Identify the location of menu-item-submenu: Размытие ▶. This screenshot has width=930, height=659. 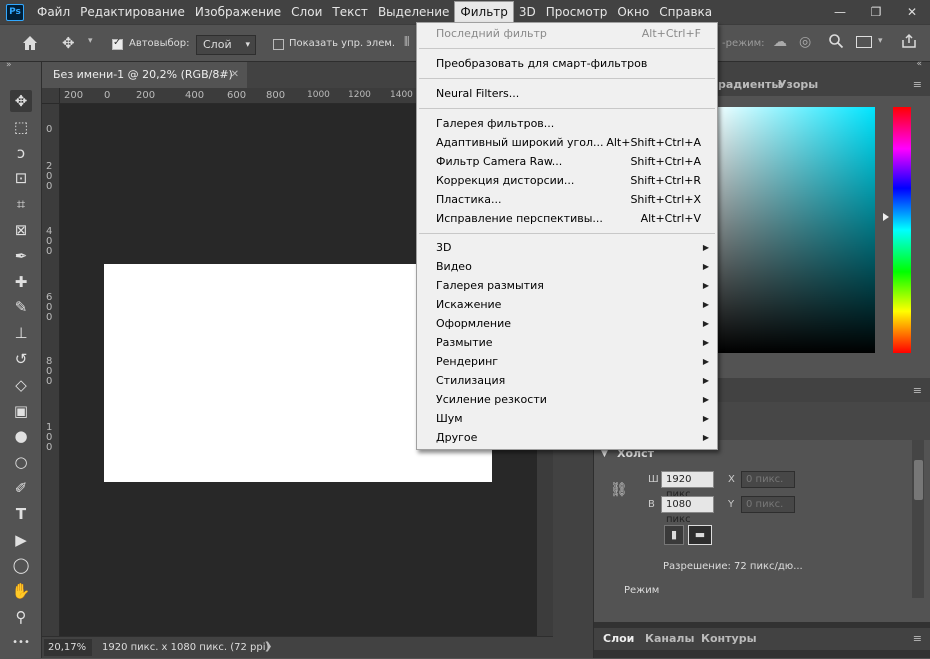
(567, 342).